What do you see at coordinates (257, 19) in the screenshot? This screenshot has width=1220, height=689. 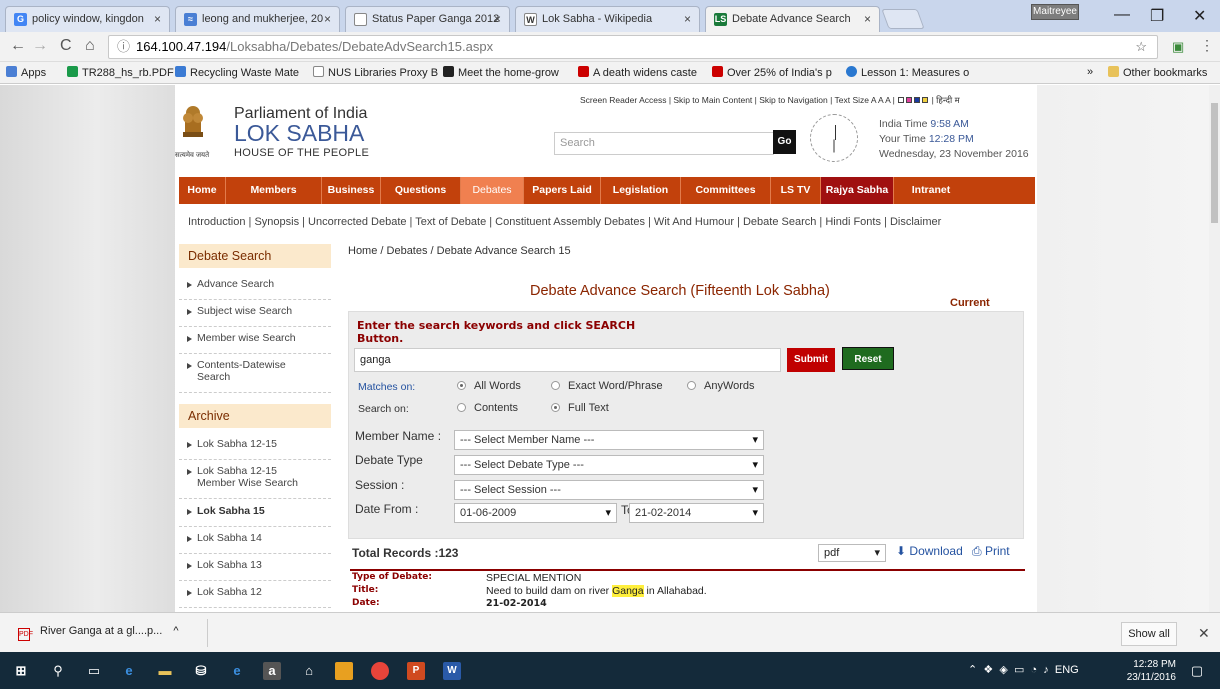 I see `browser-tab: ≈ leong and mukherjee, 20 ×` at bounding box center [257, 19].